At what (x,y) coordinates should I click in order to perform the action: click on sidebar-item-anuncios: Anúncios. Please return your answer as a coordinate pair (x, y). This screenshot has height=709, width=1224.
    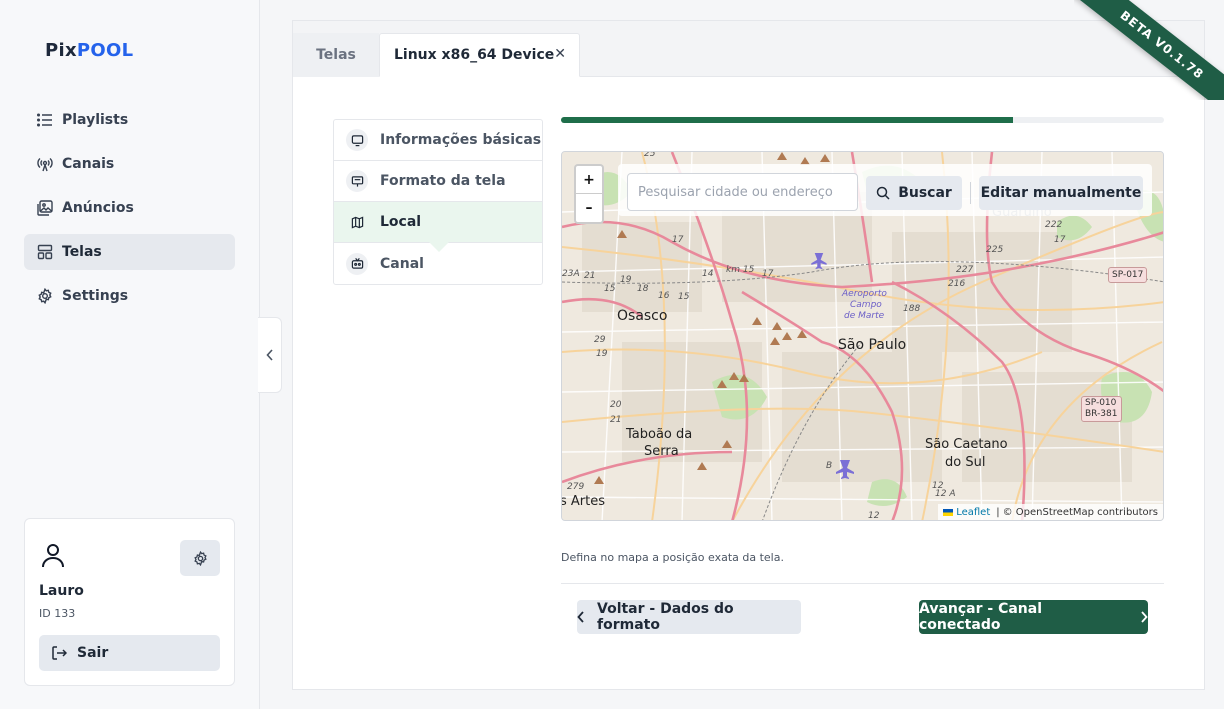
    Looking at the image, I should click on (129, 208).